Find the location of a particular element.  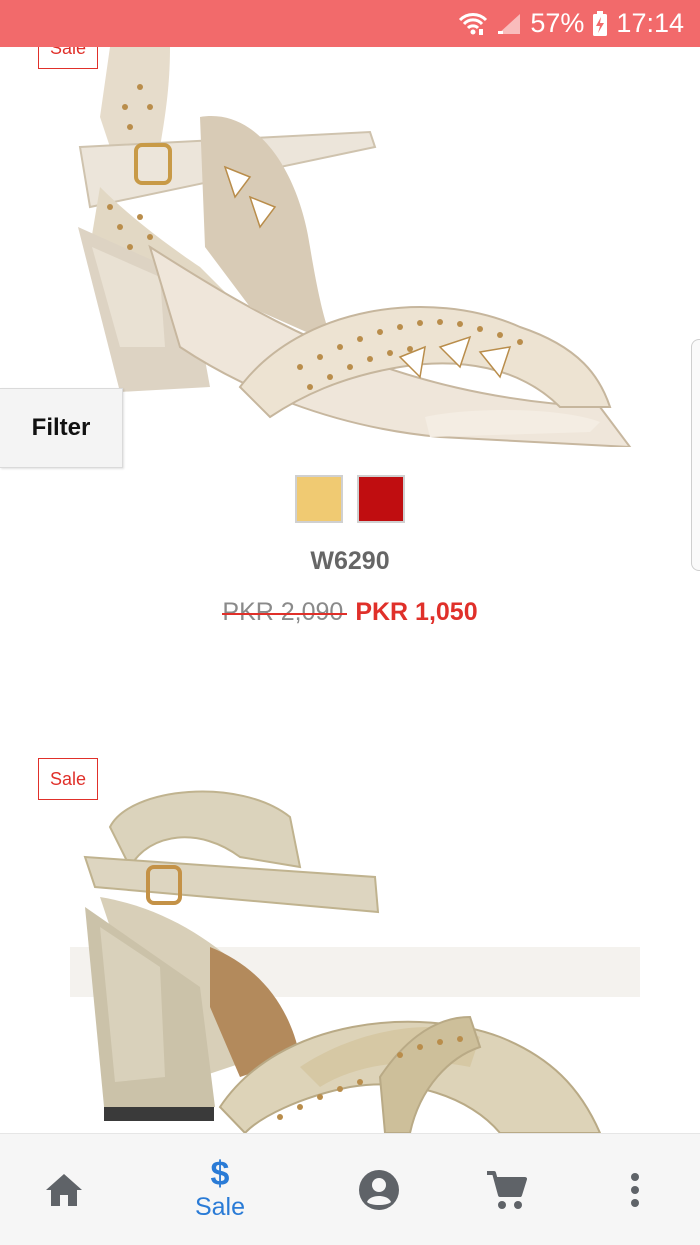

sale-price: PKR 1,050 is located at coordinates (416, 612).